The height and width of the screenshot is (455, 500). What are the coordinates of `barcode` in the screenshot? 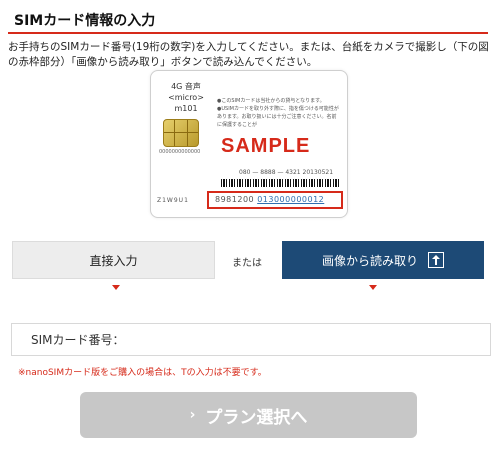 It's located at (281, 183).